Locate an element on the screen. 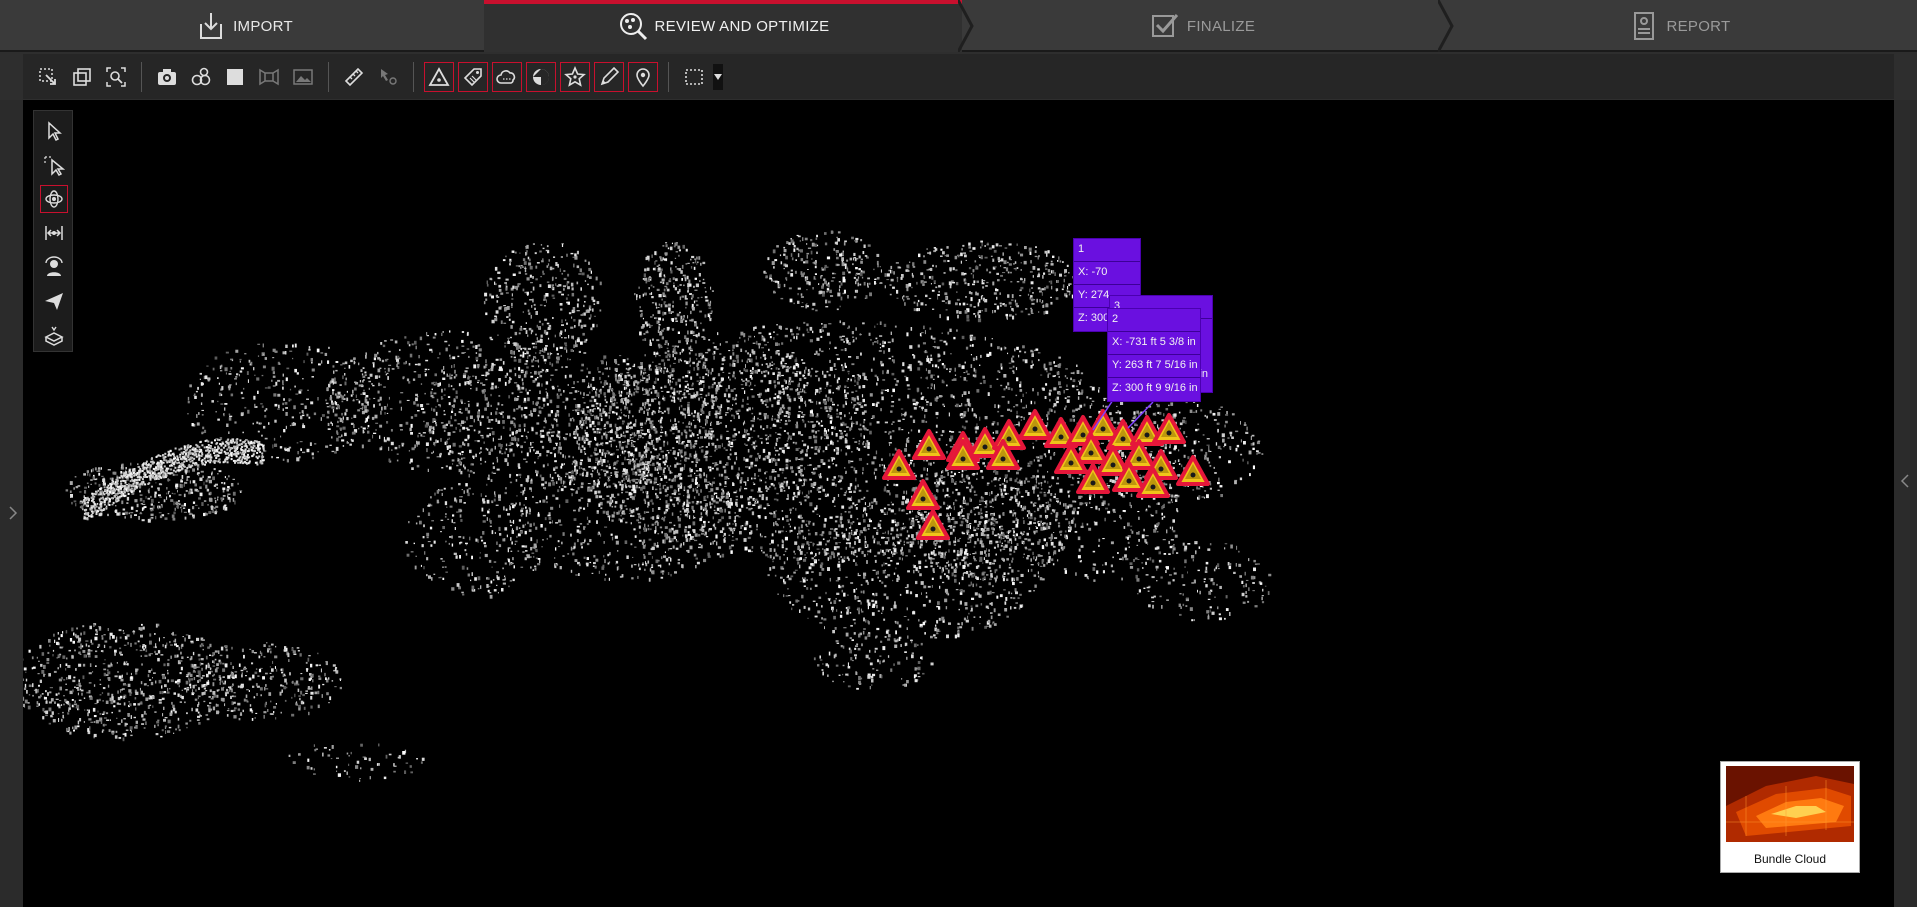 This screenshot has width=1917, height=907. walk-tool-button is located at coordinates (54, 267).